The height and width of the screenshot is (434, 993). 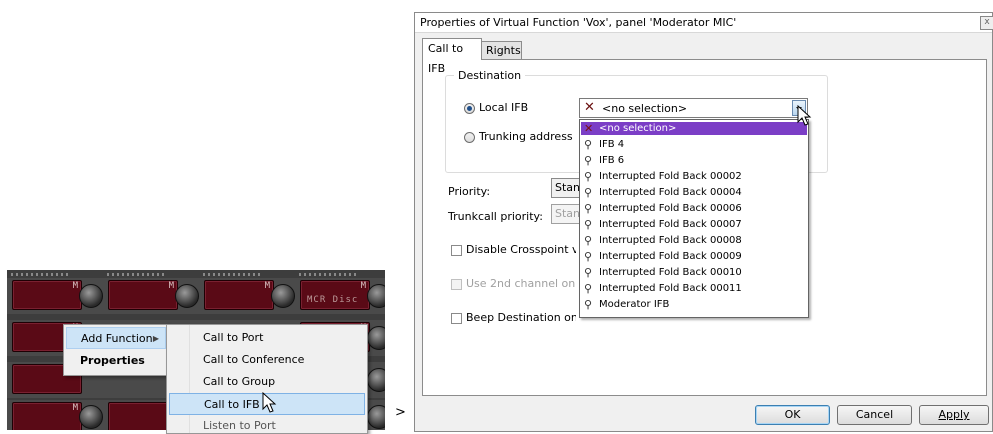 I want to click on submenu-arrow-icon: ▶, so click(x=155, y=338).